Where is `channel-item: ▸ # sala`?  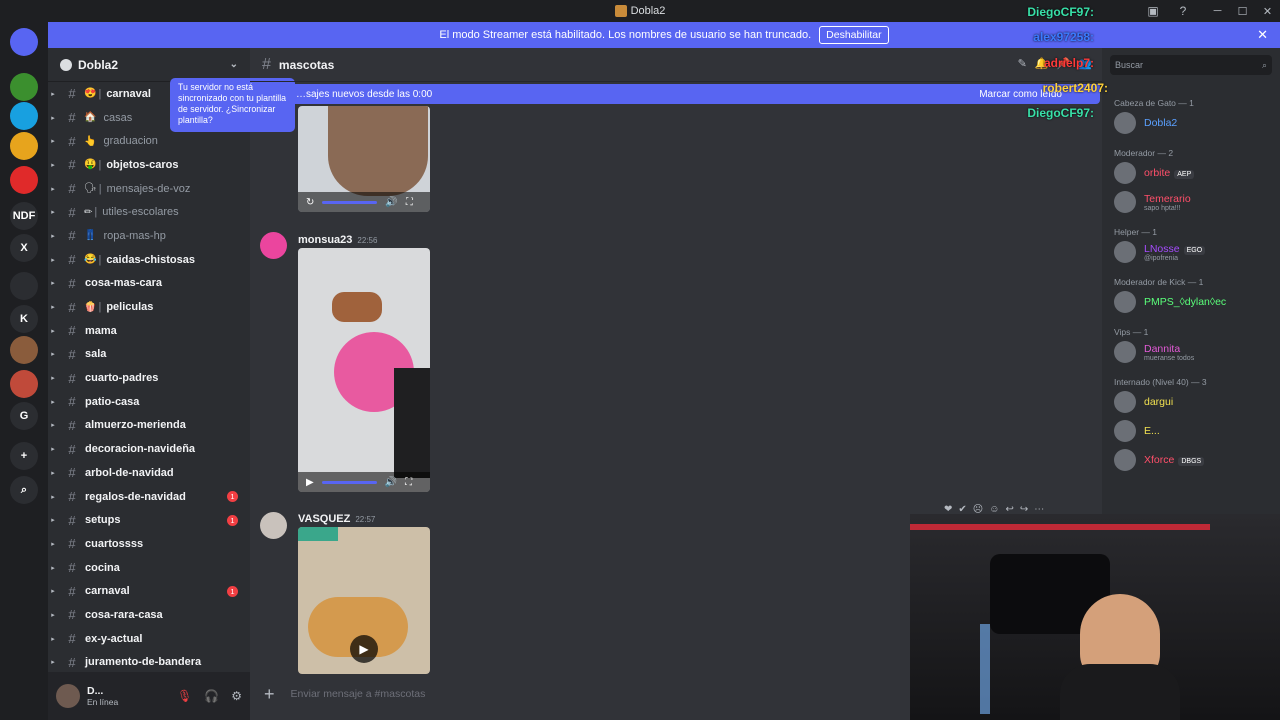
channel-item: ▸ # sala is located at coordinates (149, 355).